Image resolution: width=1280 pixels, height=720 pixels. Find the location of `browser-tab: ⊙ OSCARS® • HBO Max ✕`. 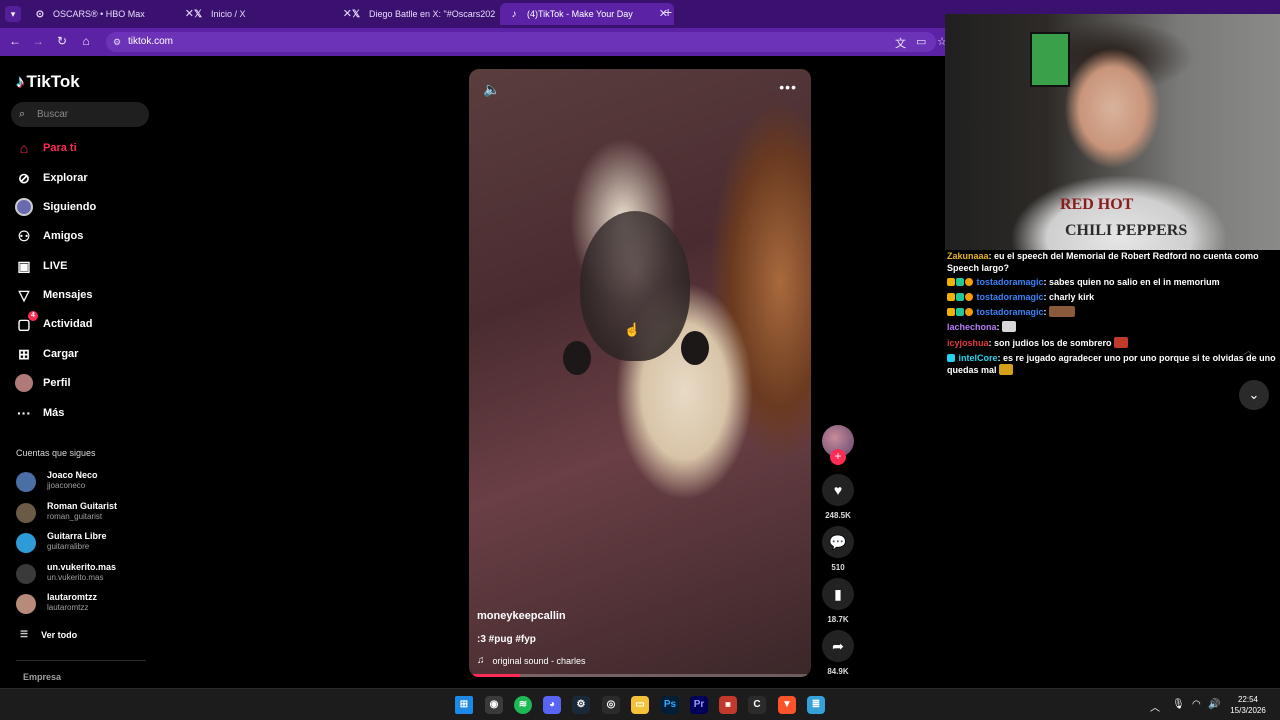

browser-tab: ⊙ OSCARS® • HBO Max ✕ is located at coordinates (113, 14).